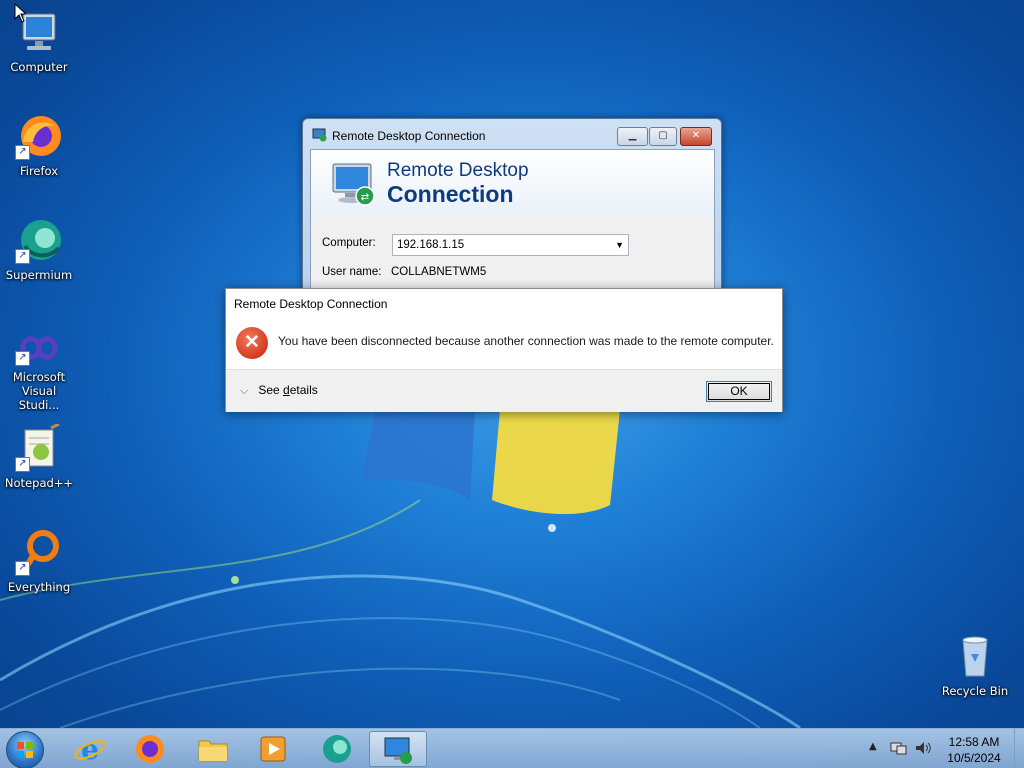 This screenshot has width=1024, height=768. Describe the element at coordinates (898, 748) in the screenshot. I see `network-icon` at that location.